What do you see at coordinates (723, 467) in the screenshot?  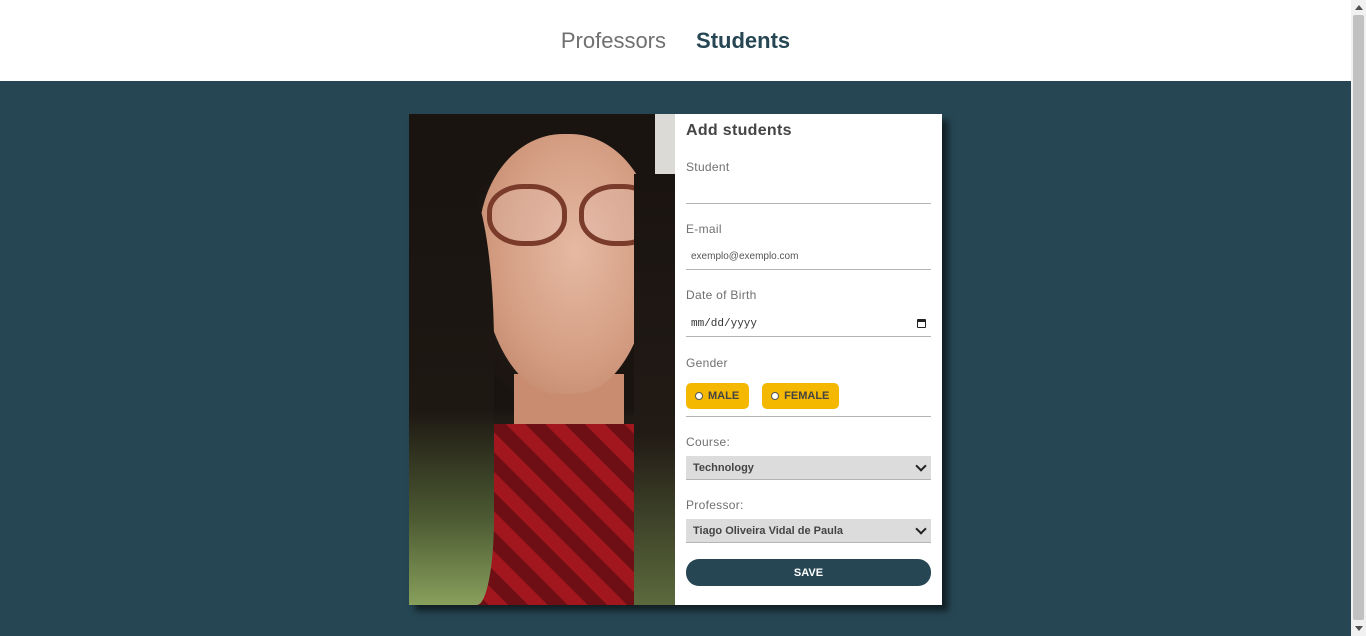 I see `course-value: Technology` at bounding box center [723, 467].